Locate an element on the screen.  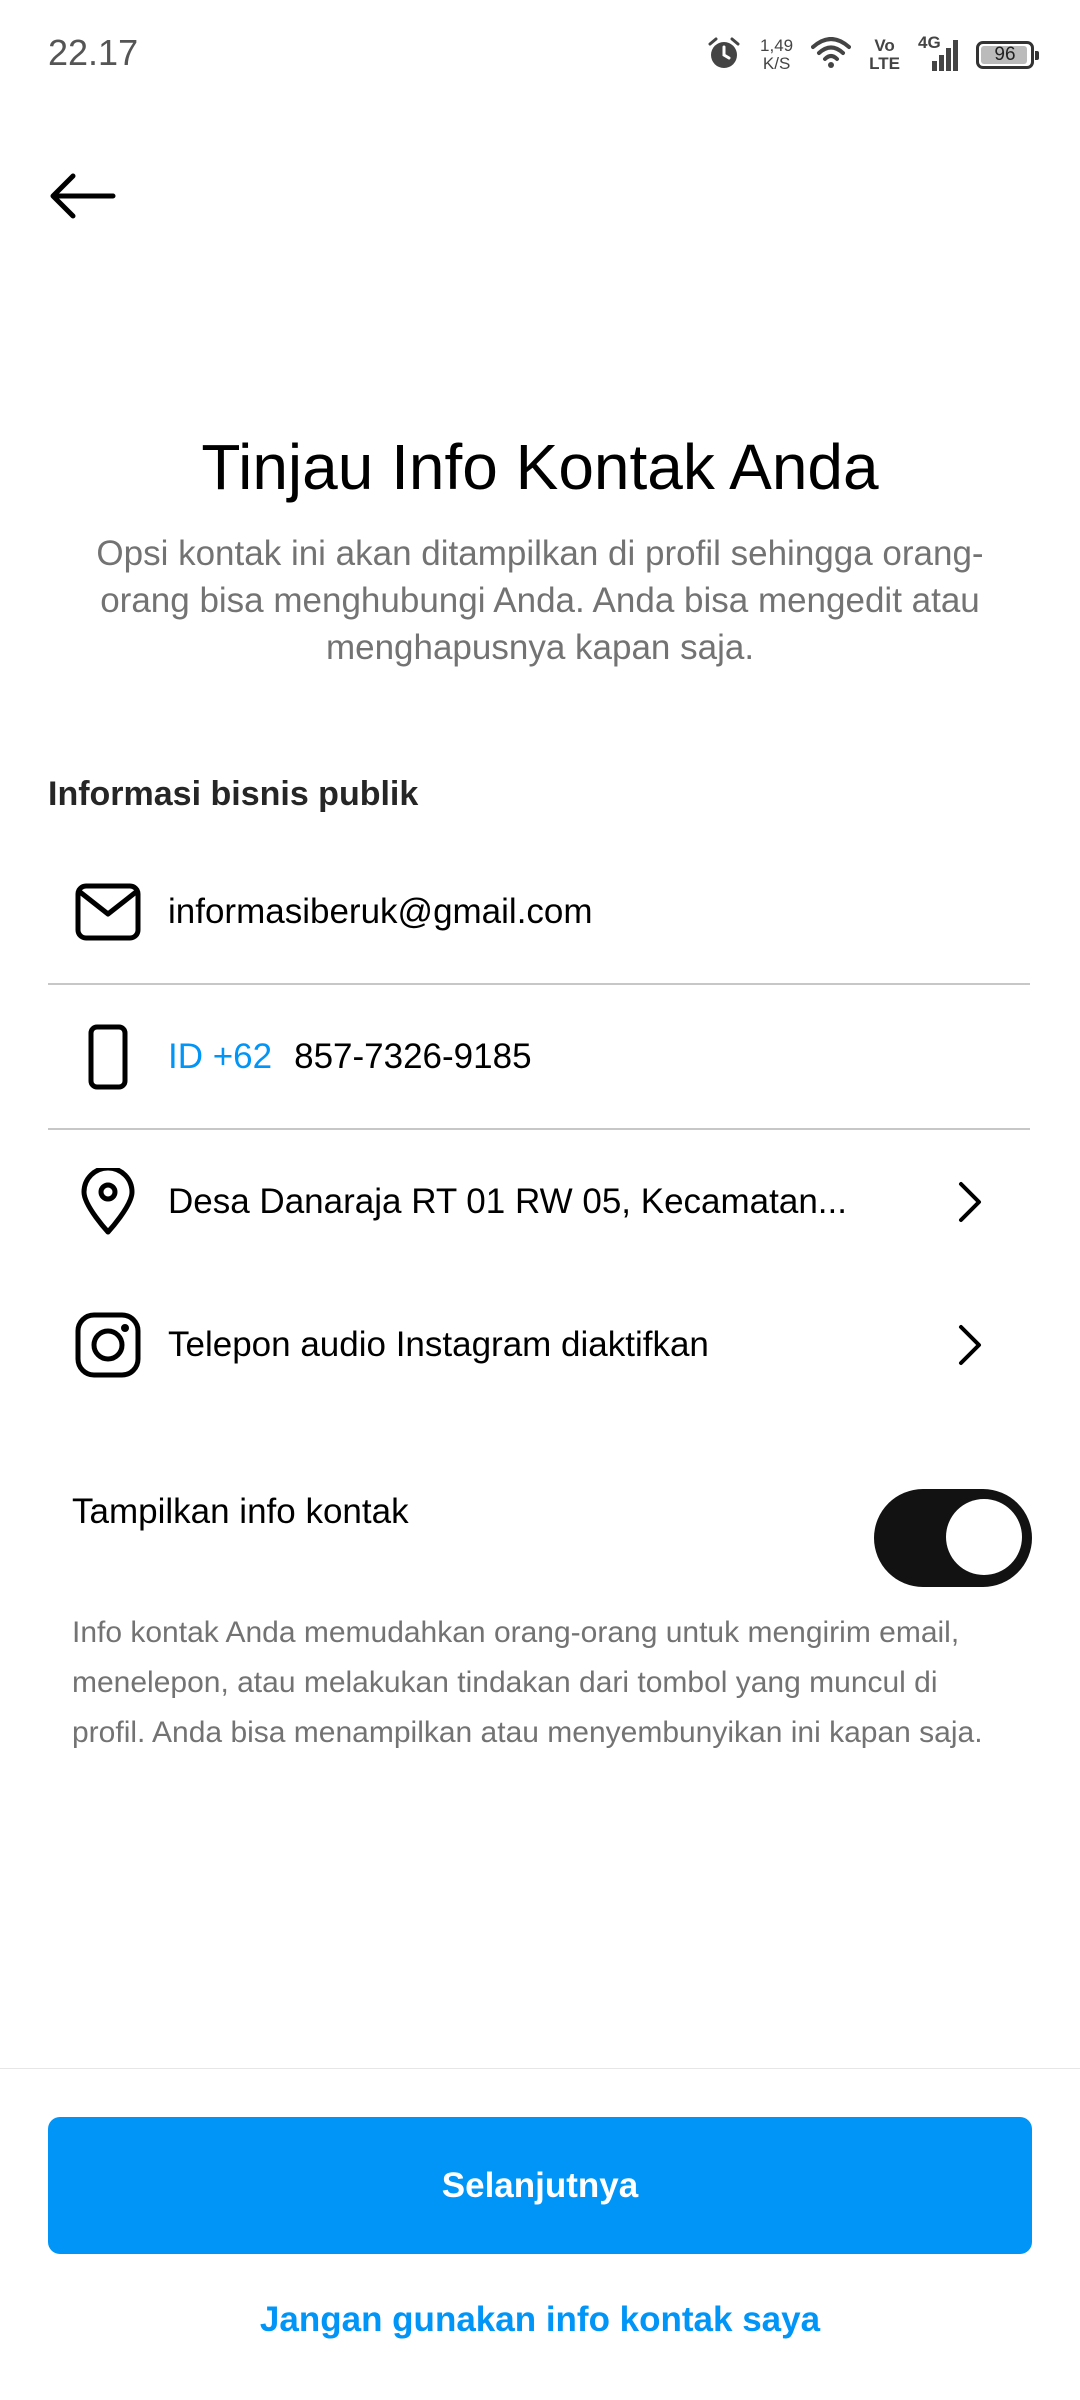
show-contact-info-label: Tampilkan info kontak is located at coordinates (240, 1511).